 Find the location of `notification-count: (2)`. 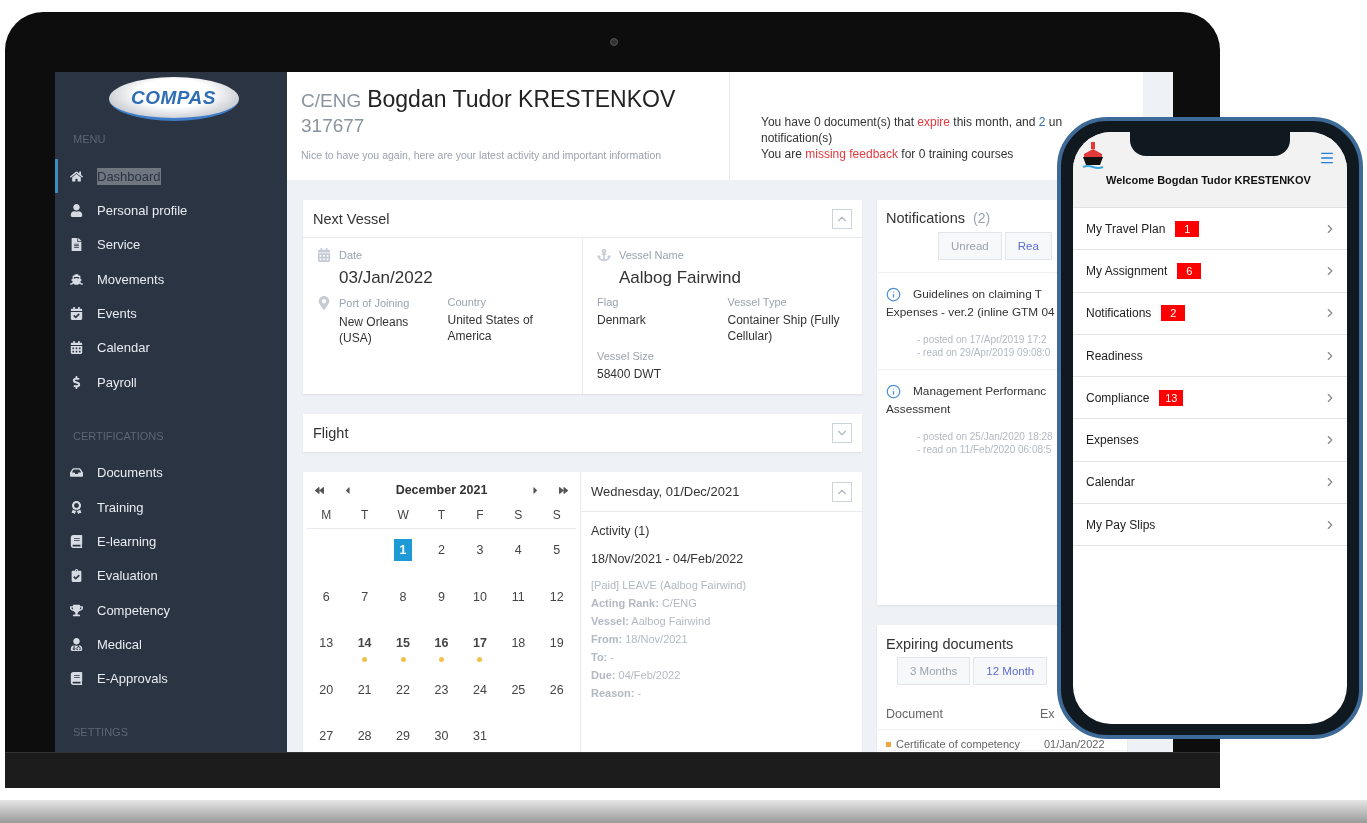

notification-count: (2) is located at coordinates (982, 218).